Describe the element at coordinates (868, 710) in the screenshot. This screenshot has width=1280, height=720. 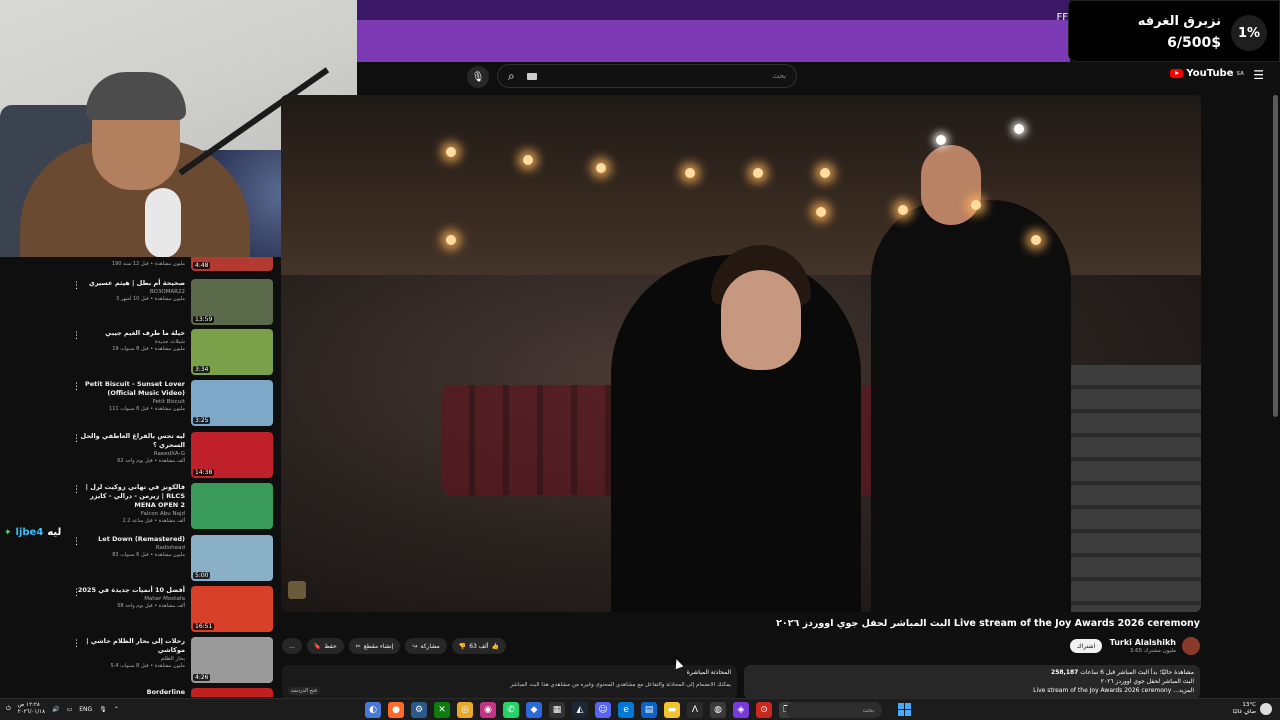
I see `taskbar-search-input: بحث` at that location.